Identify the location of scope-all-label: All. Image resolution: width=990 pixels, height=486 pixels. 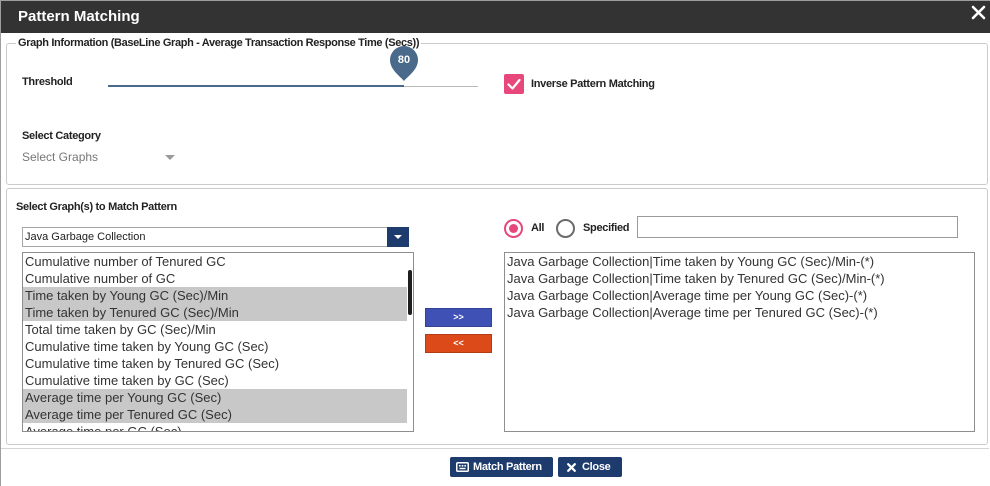
(538, 228).